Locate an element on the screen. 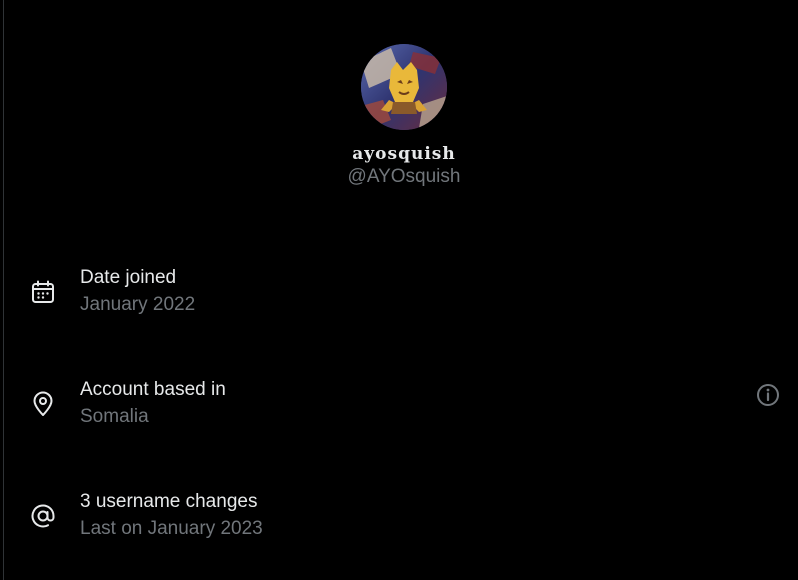  about-item-account-based-in: Account based in Somalia is located at coordinates (399, 408).